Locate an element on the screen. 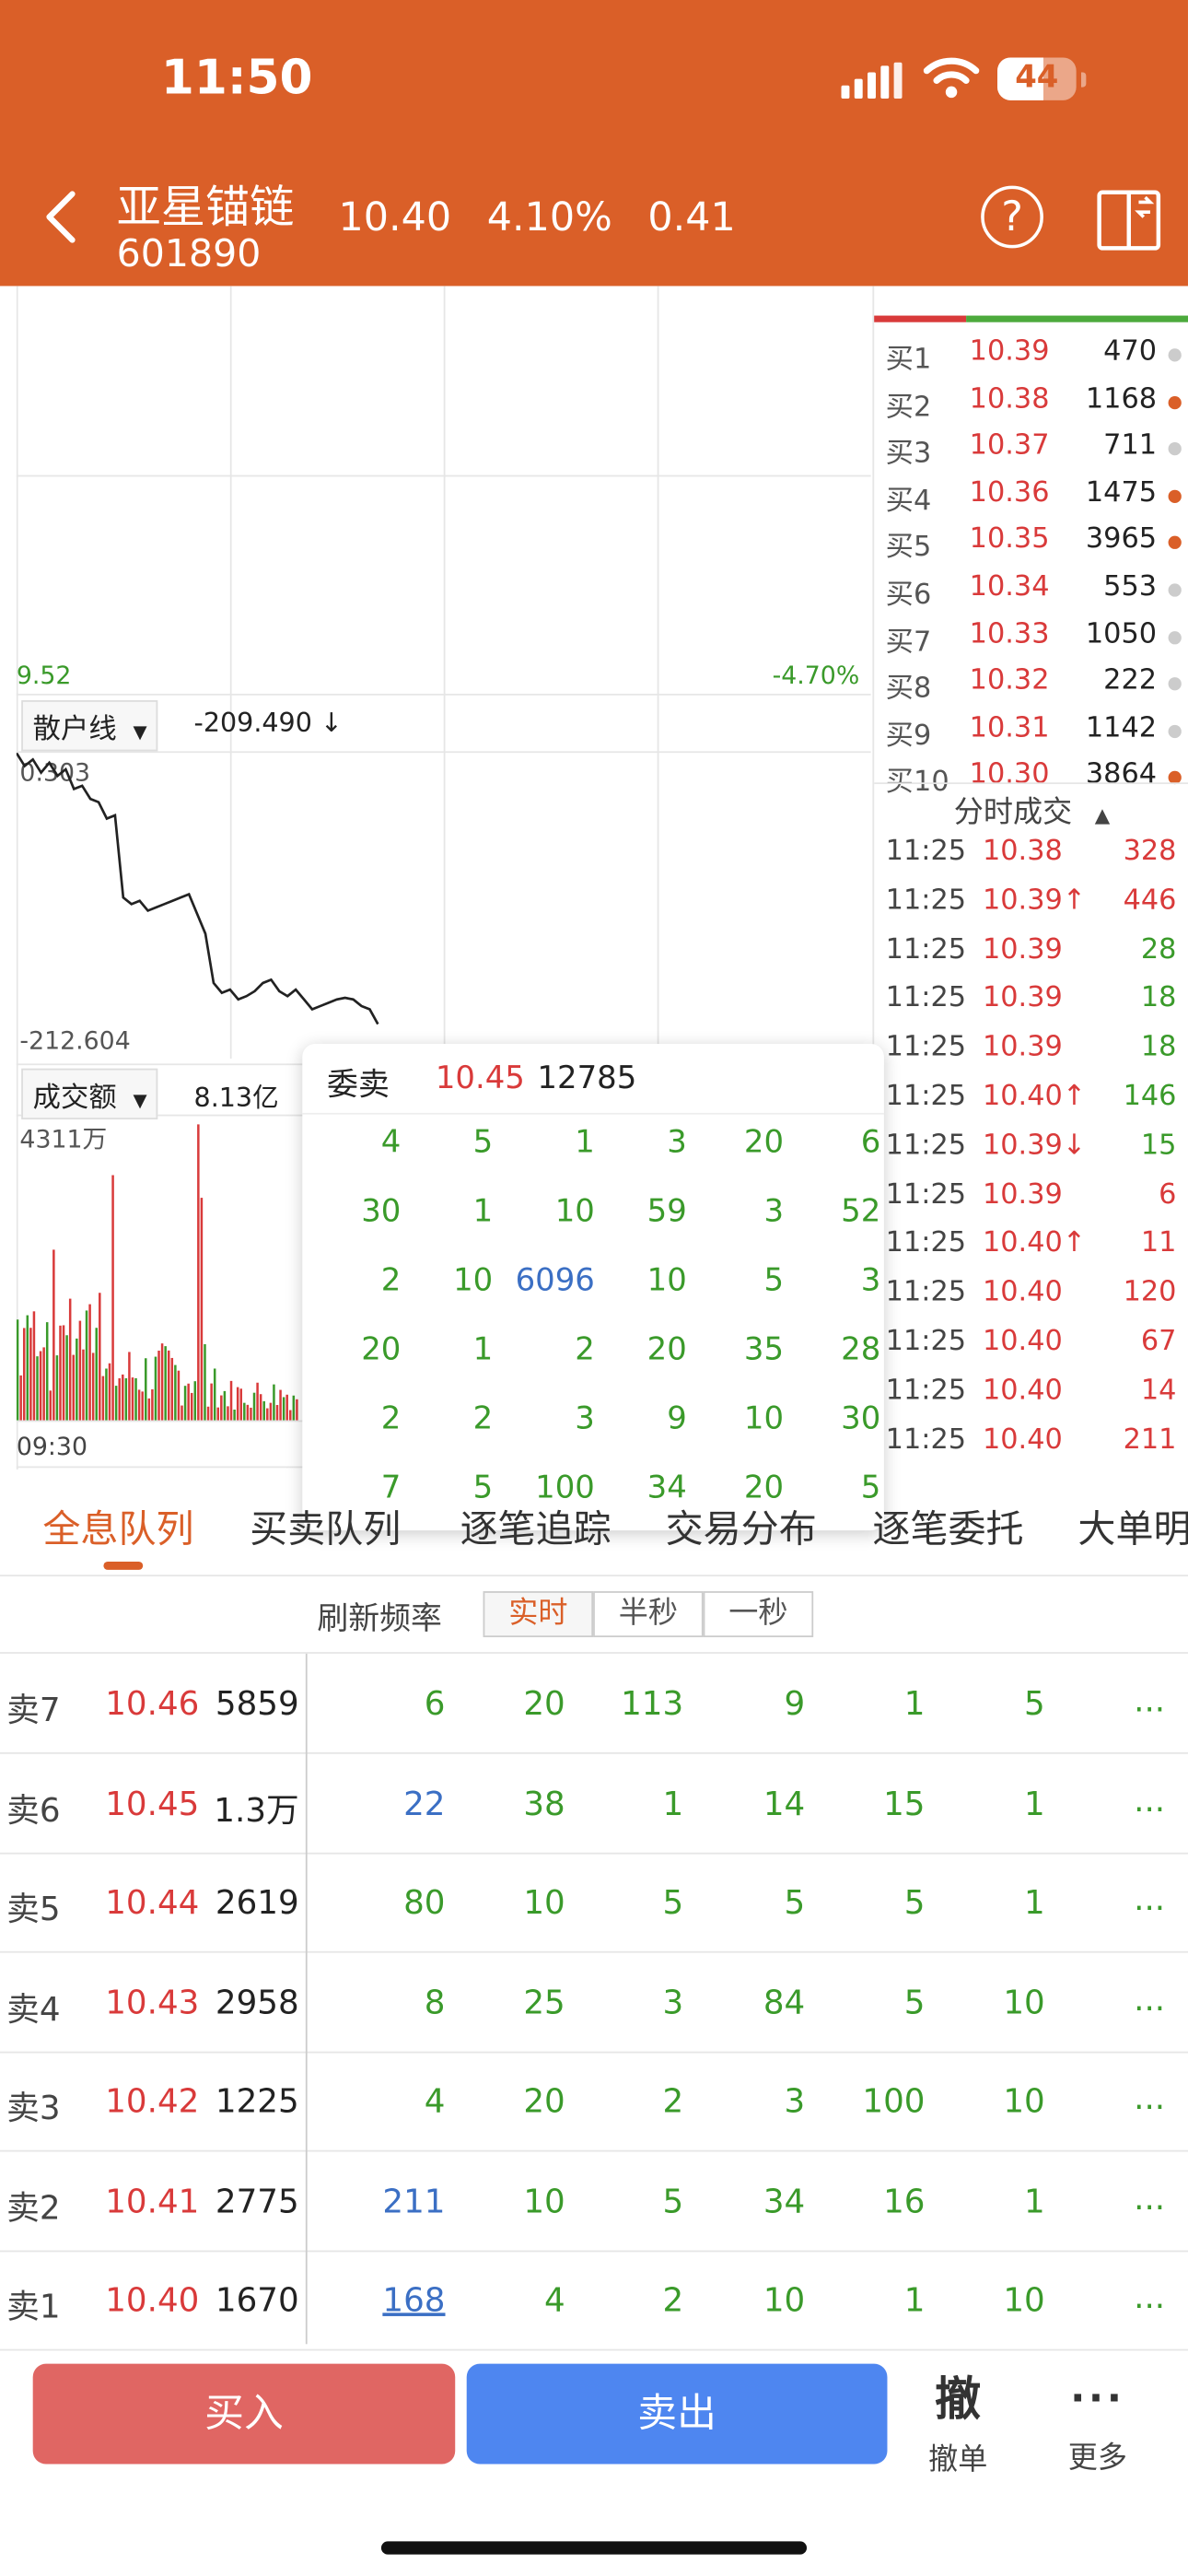 The image size is (1188, 2576). bid-row: 买1 10.39 470 is located at coordinates (1031, 358).